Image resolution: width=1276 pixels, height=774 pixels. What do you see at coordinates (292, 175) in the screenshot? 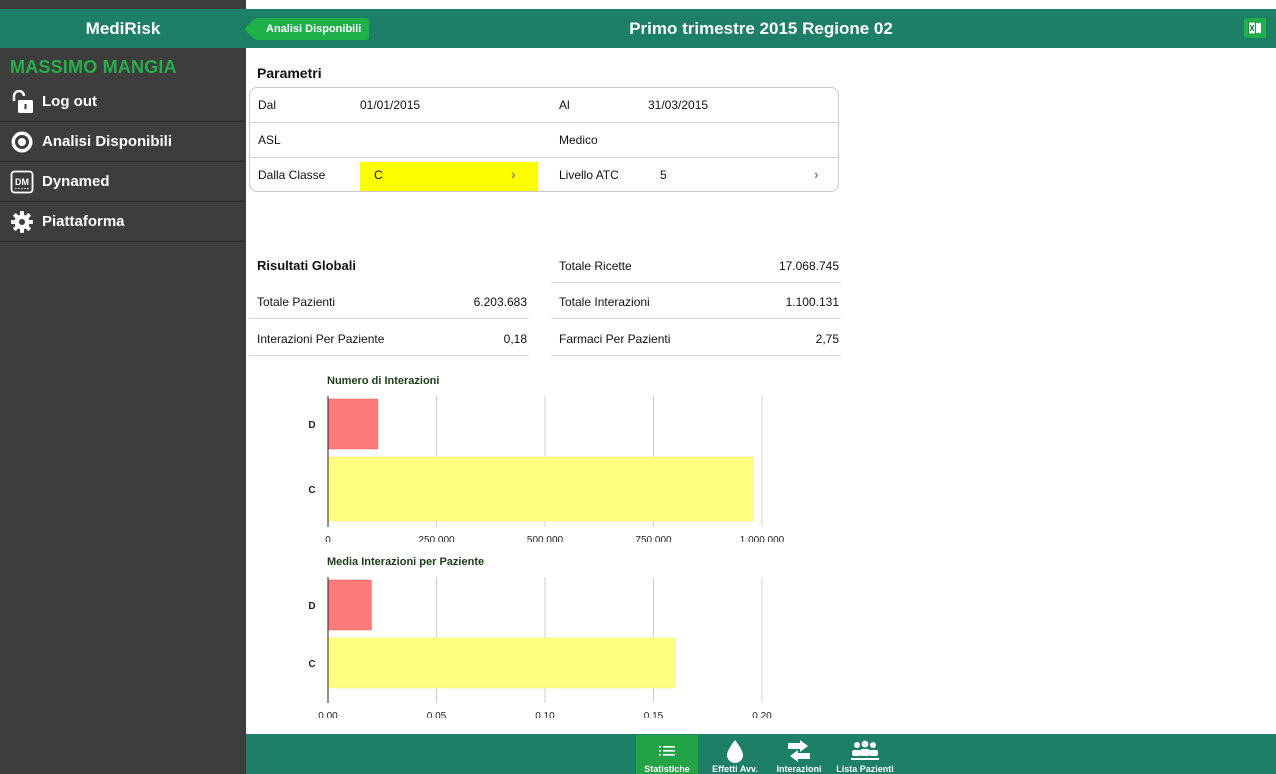
I see `classe-label: Dalla Classe` at bounding box center [292, 175].